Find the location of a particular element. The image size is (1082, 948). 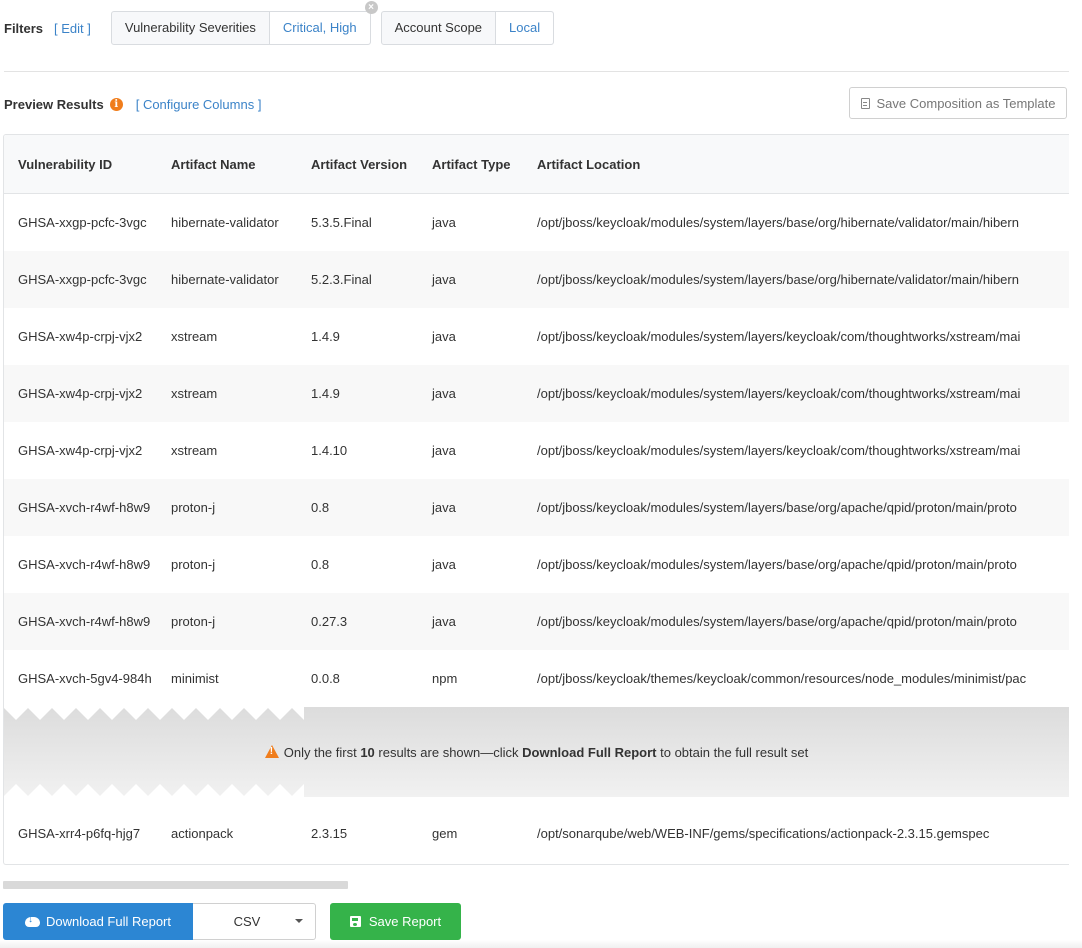

edit-filters-link: [ Edit ] is located at coordinates (72, 28).